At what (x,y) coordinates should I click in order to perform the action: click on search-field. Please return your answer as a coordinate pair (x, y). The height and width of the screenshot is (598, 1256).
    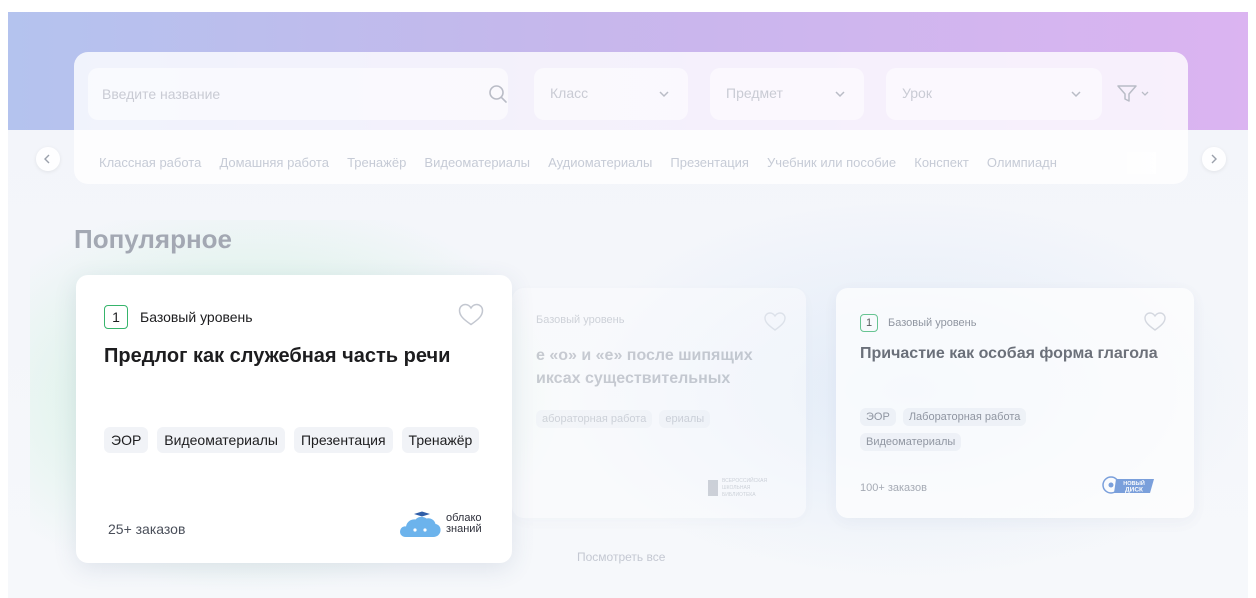
    Looking at the image, I should click on (298, 94).